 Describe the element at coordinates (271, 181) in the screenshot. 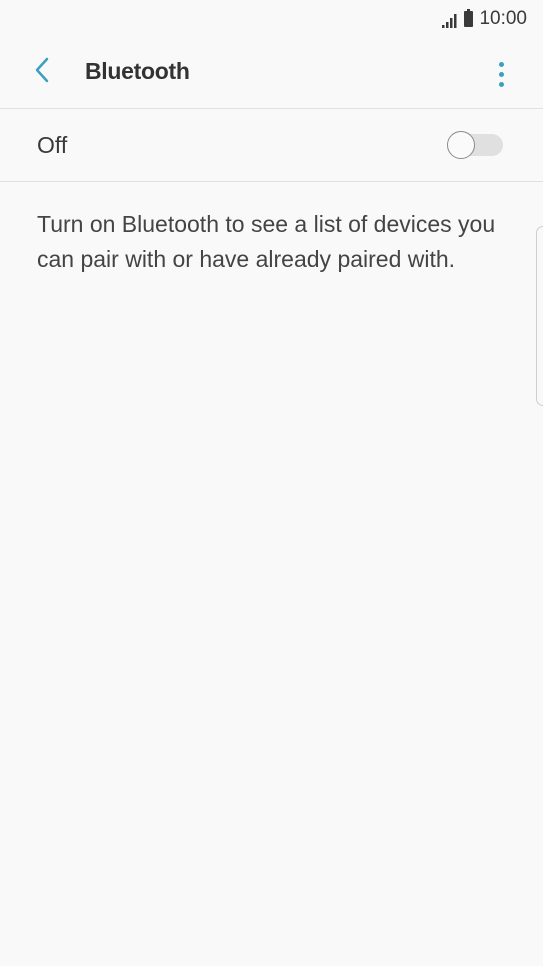

I see `divider` at that location.